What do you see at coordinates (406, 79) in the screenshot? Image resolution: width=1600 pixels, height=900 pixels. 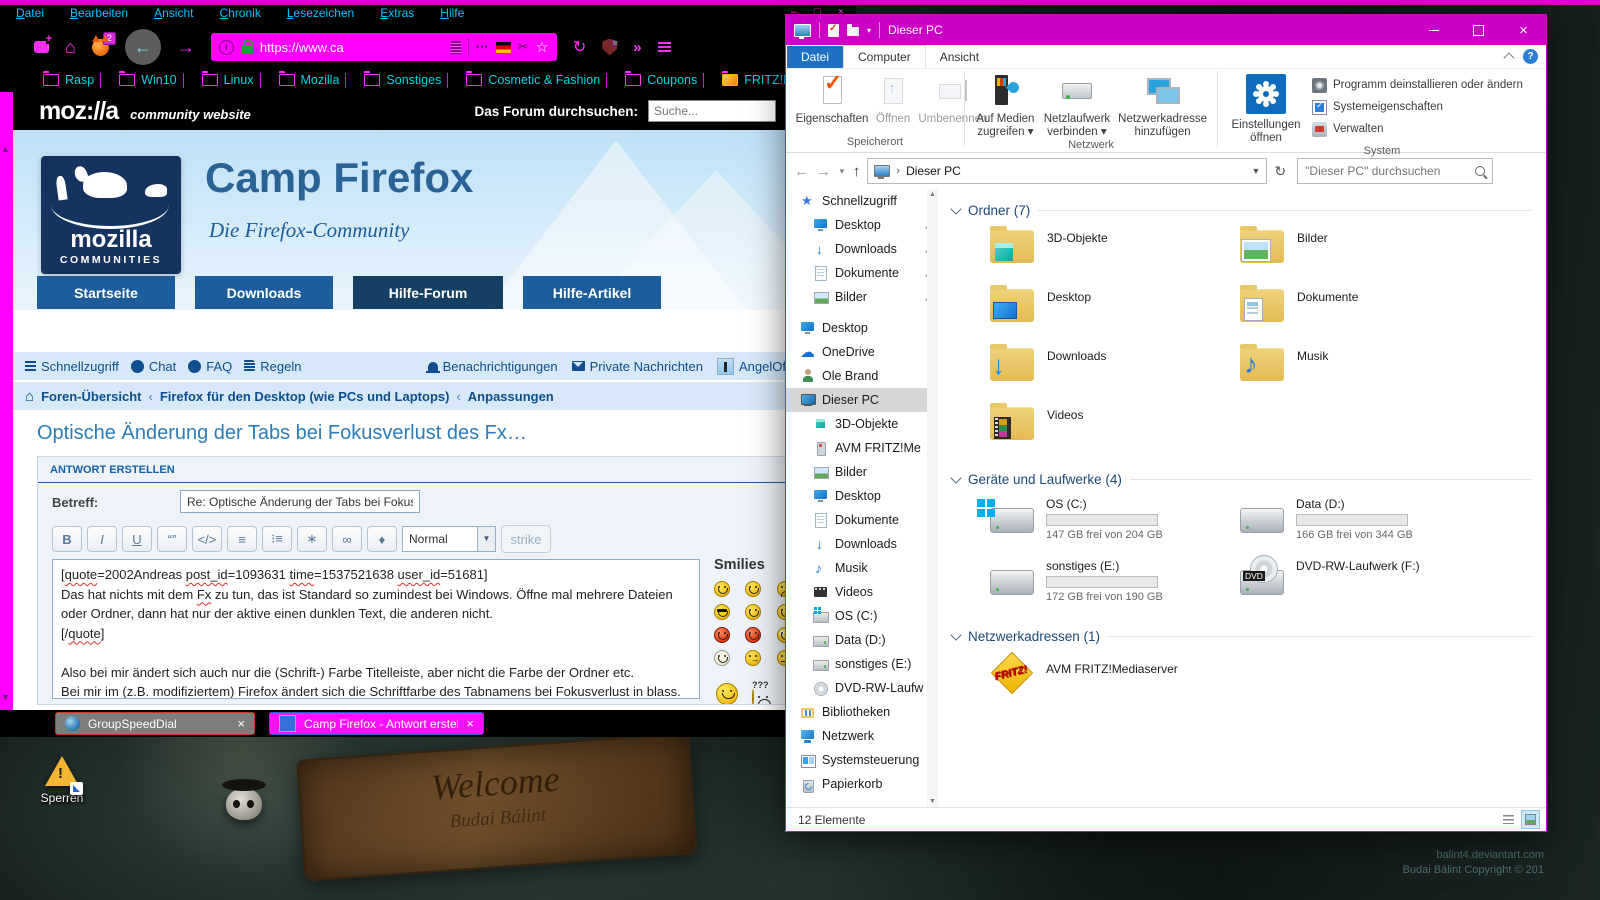 I see `bookmark-item: Sonstiges` at bounding box center [406, 79].